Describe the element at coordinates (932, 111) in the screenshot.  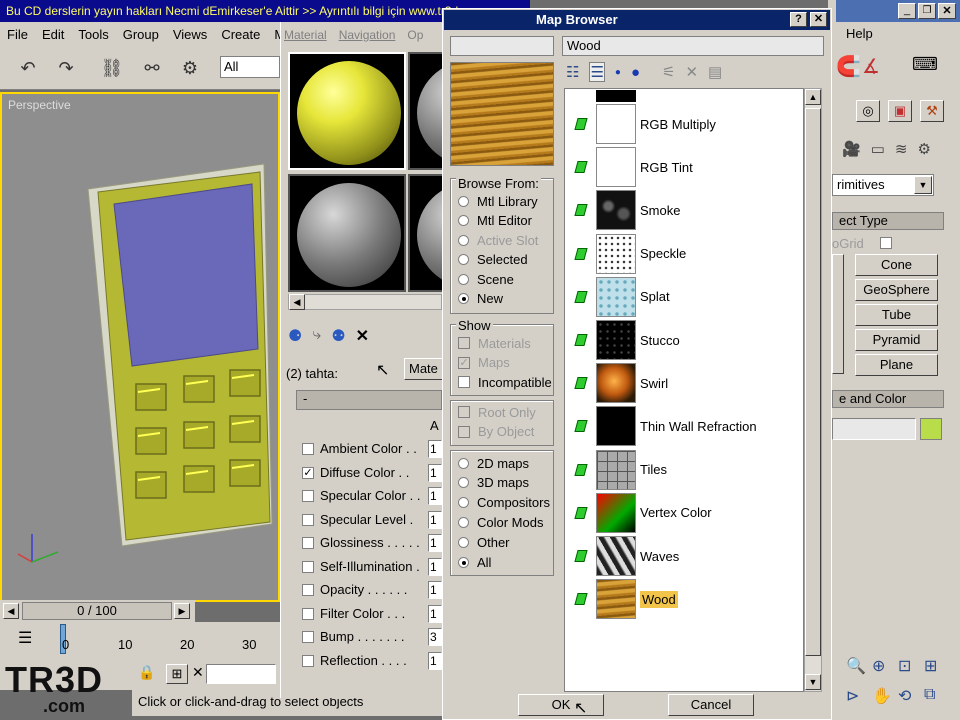
I see `utilities-tab-icon: ⚒` at that location.